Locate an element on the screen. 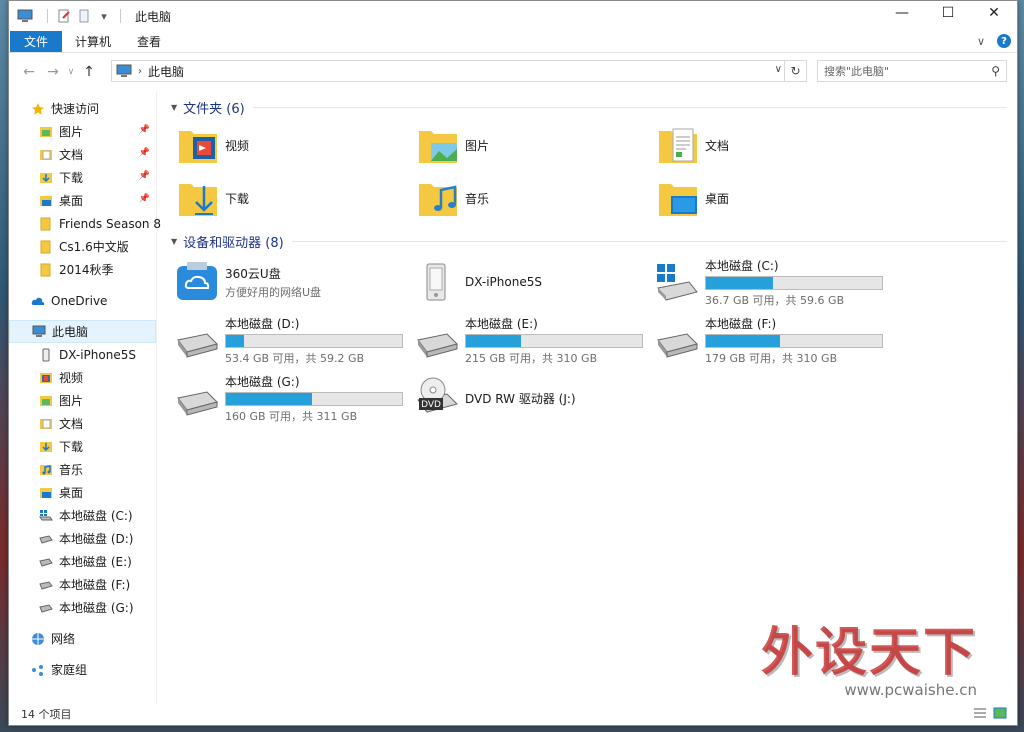 The height and width of the screenshot is (732, 1024). breadcrumb-chevron-icon: › is located at coordinates (140, 71).